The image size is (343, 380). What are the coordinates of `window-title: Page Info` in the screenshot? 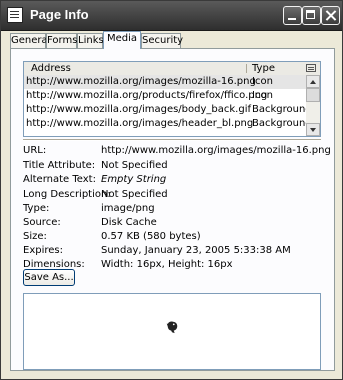 It's located at (59, 14).